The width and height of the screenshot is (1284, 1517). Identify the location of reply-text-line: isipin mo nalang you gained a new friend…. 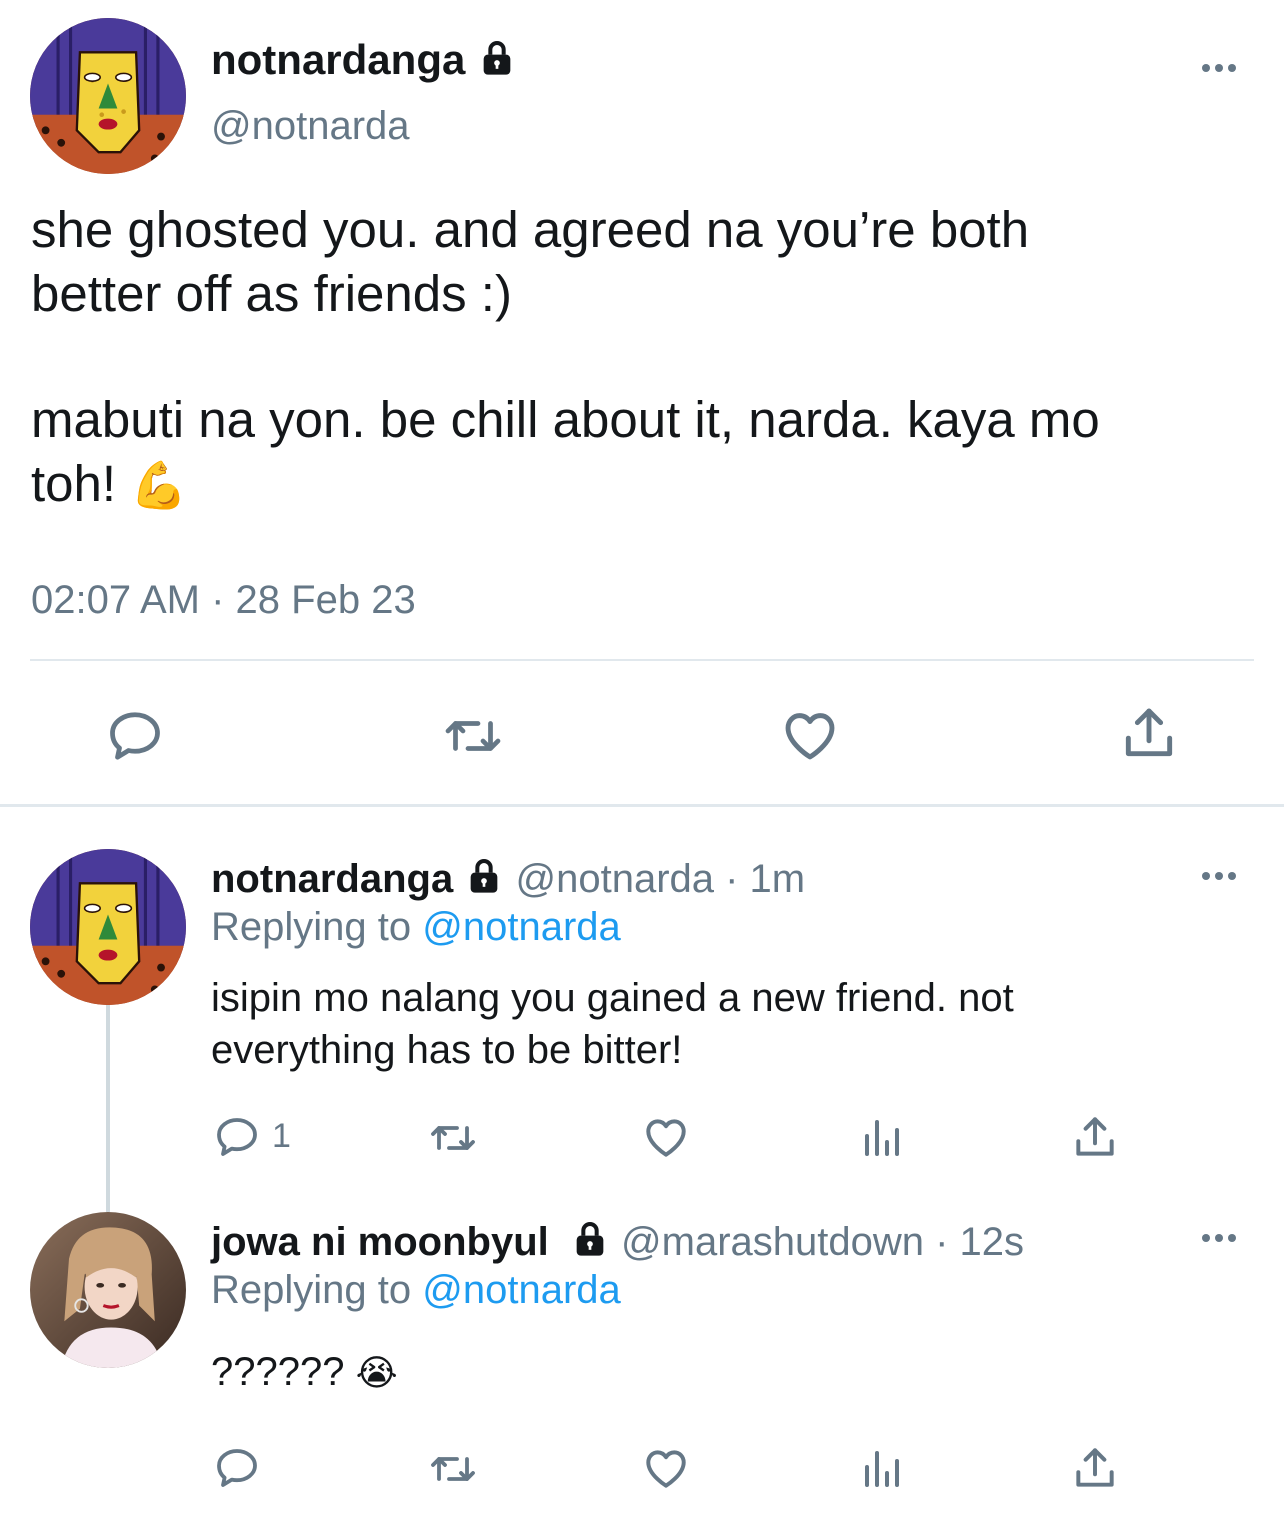
(612, 998).